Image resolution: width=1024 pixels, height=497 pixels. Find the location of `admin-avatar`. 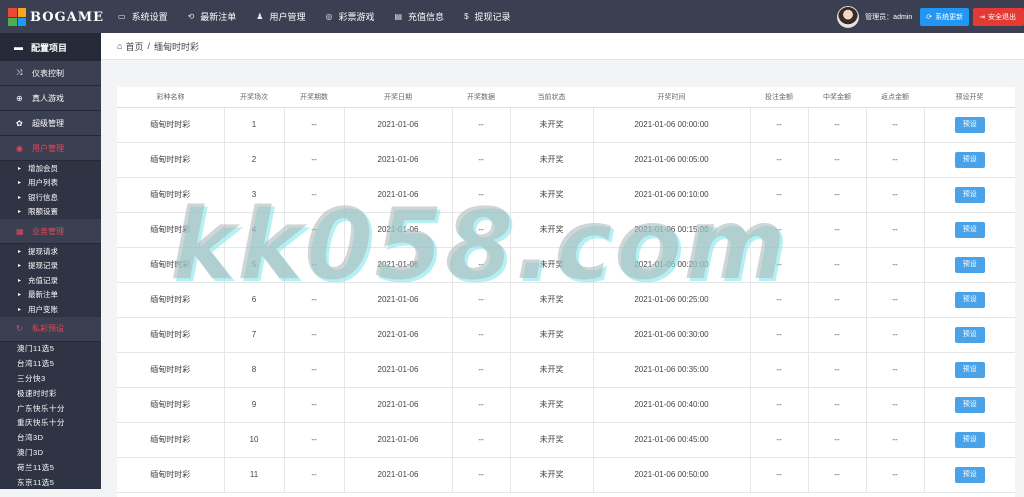

admin-avatar is located at coordinates (848, 16).